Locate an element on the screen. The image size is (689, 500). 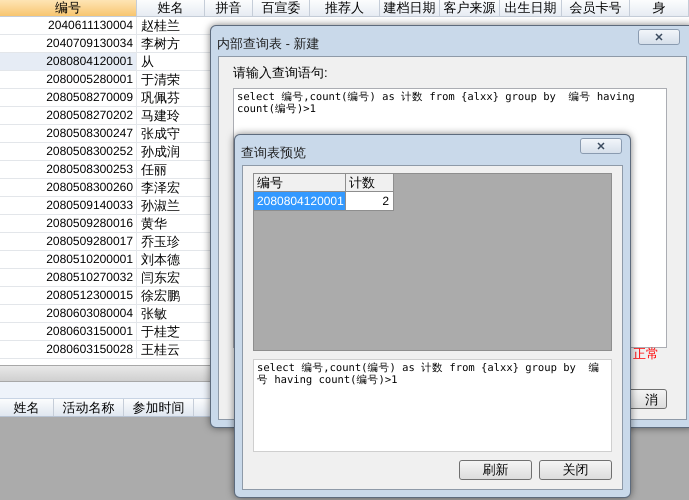
column-header: 身 is located at coordinates (659, 8).